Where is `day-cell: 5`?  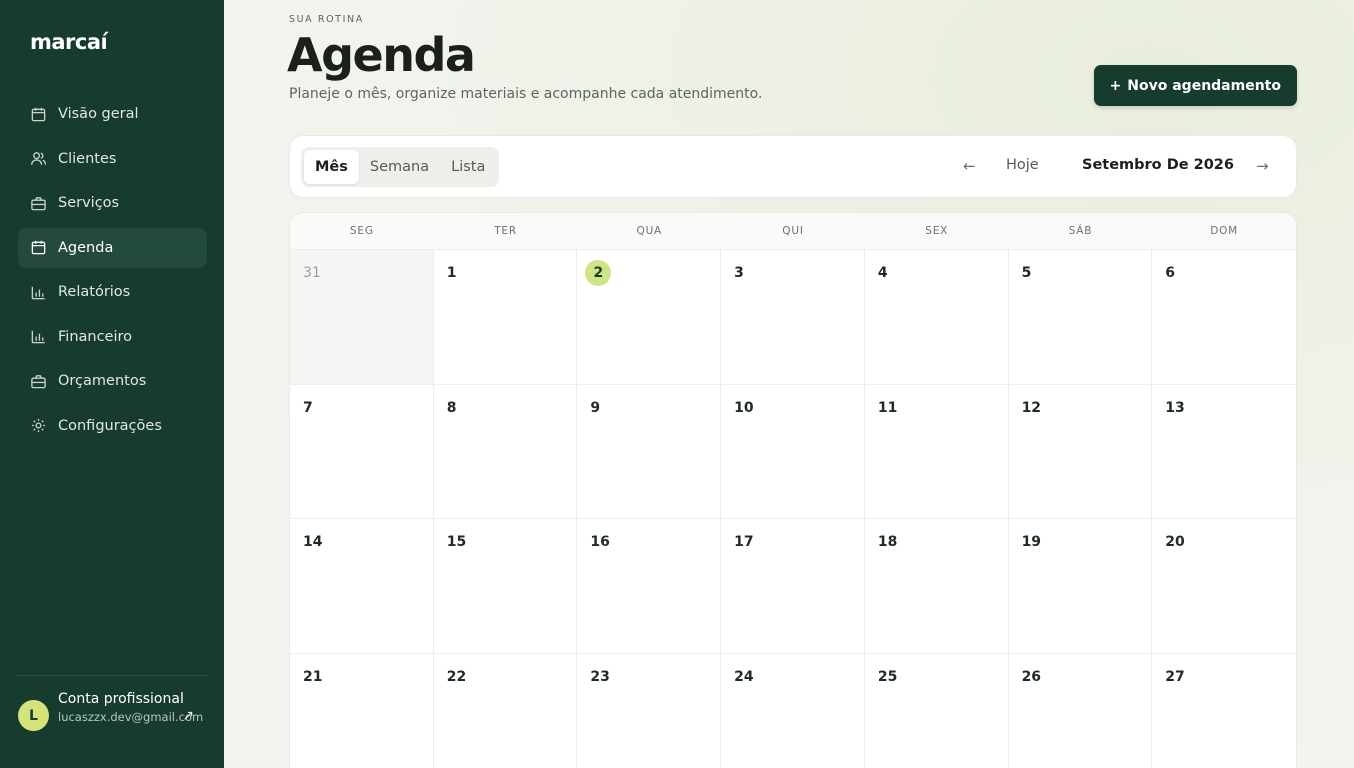
day-cell: 5 is located at coordinates (1080, 317).